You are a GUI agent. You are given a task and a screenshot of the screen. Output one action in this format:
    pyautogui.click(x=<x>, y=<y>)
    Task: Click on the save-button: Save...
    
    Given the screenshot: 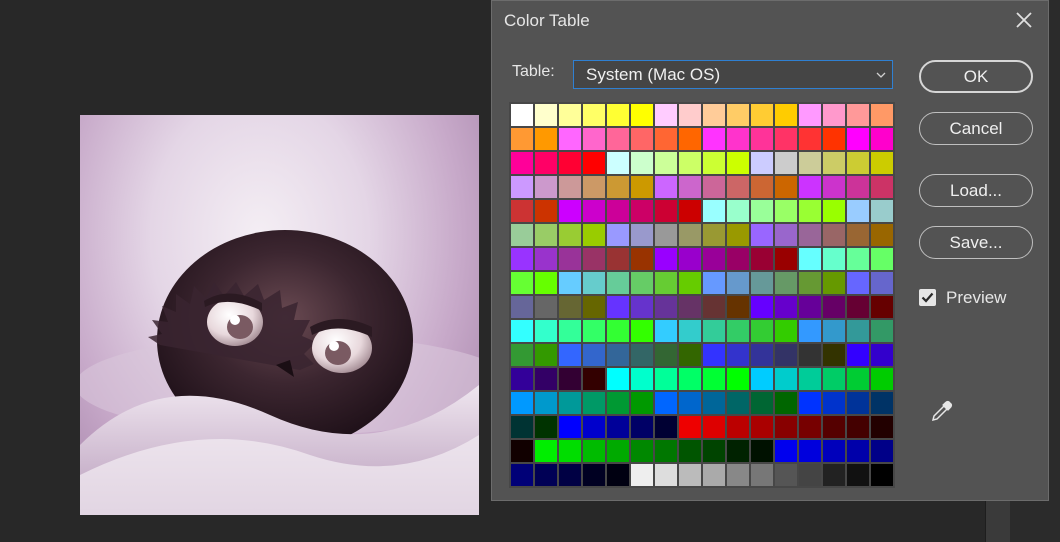 What is the action you would take?
    pyautogui.click(x=976, y=242)
    